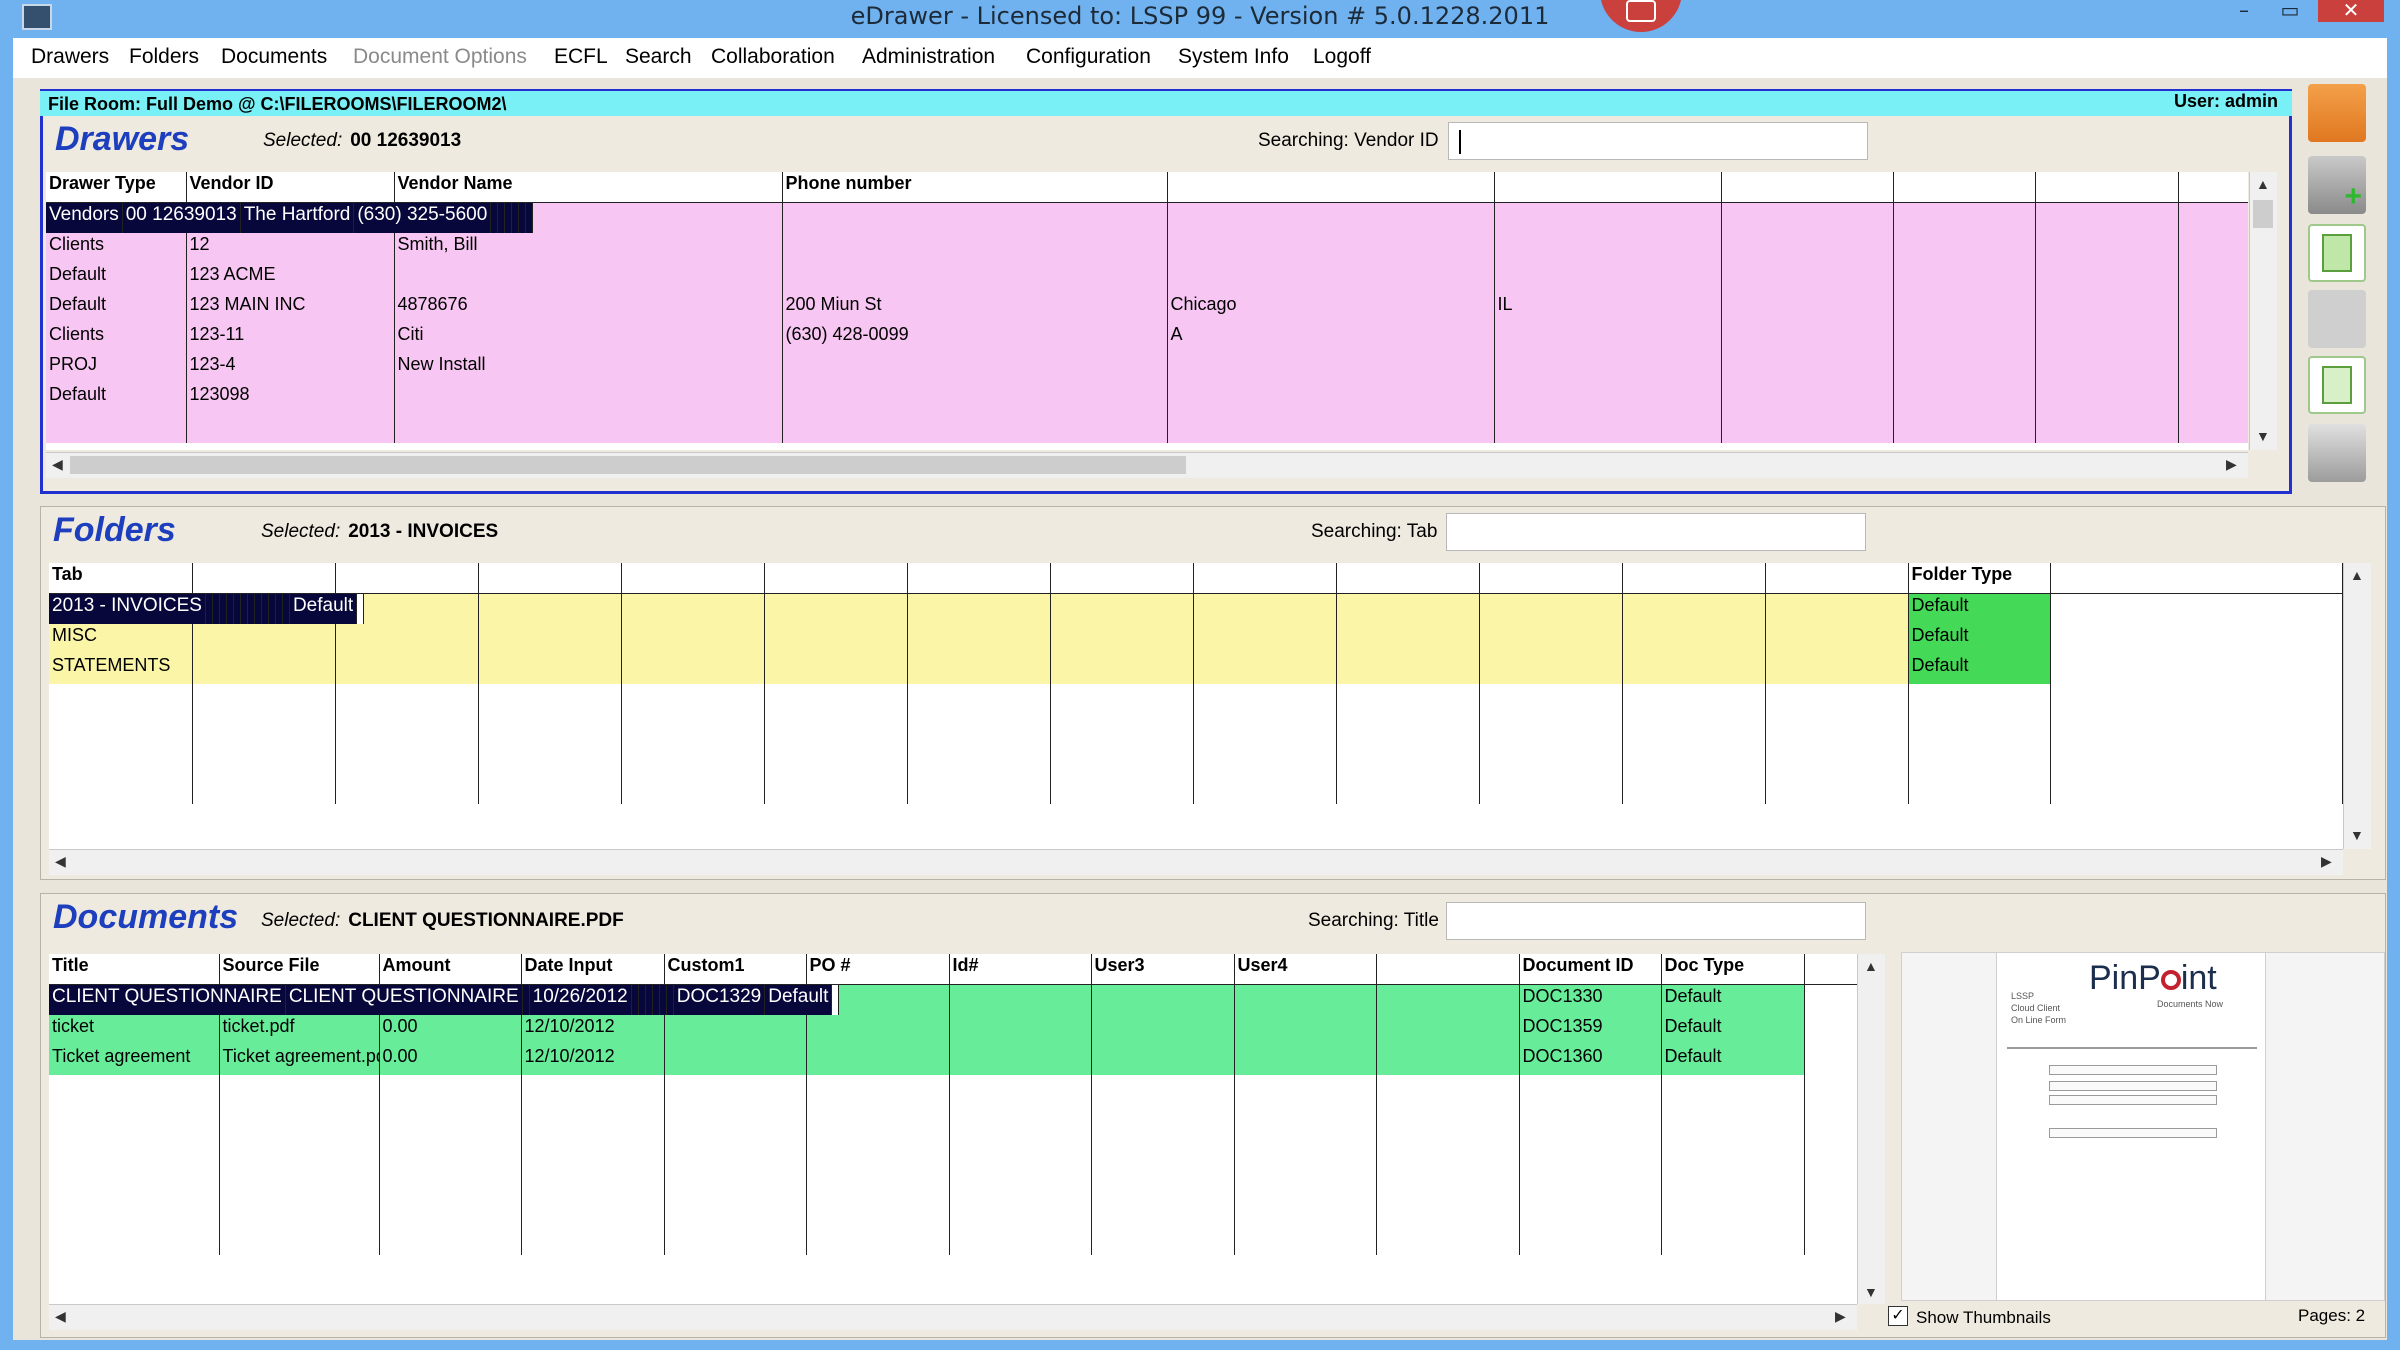 The height and width of the screenshot is (1350, 2400). I want to click on drawers-search-input, so click(1658, 141).